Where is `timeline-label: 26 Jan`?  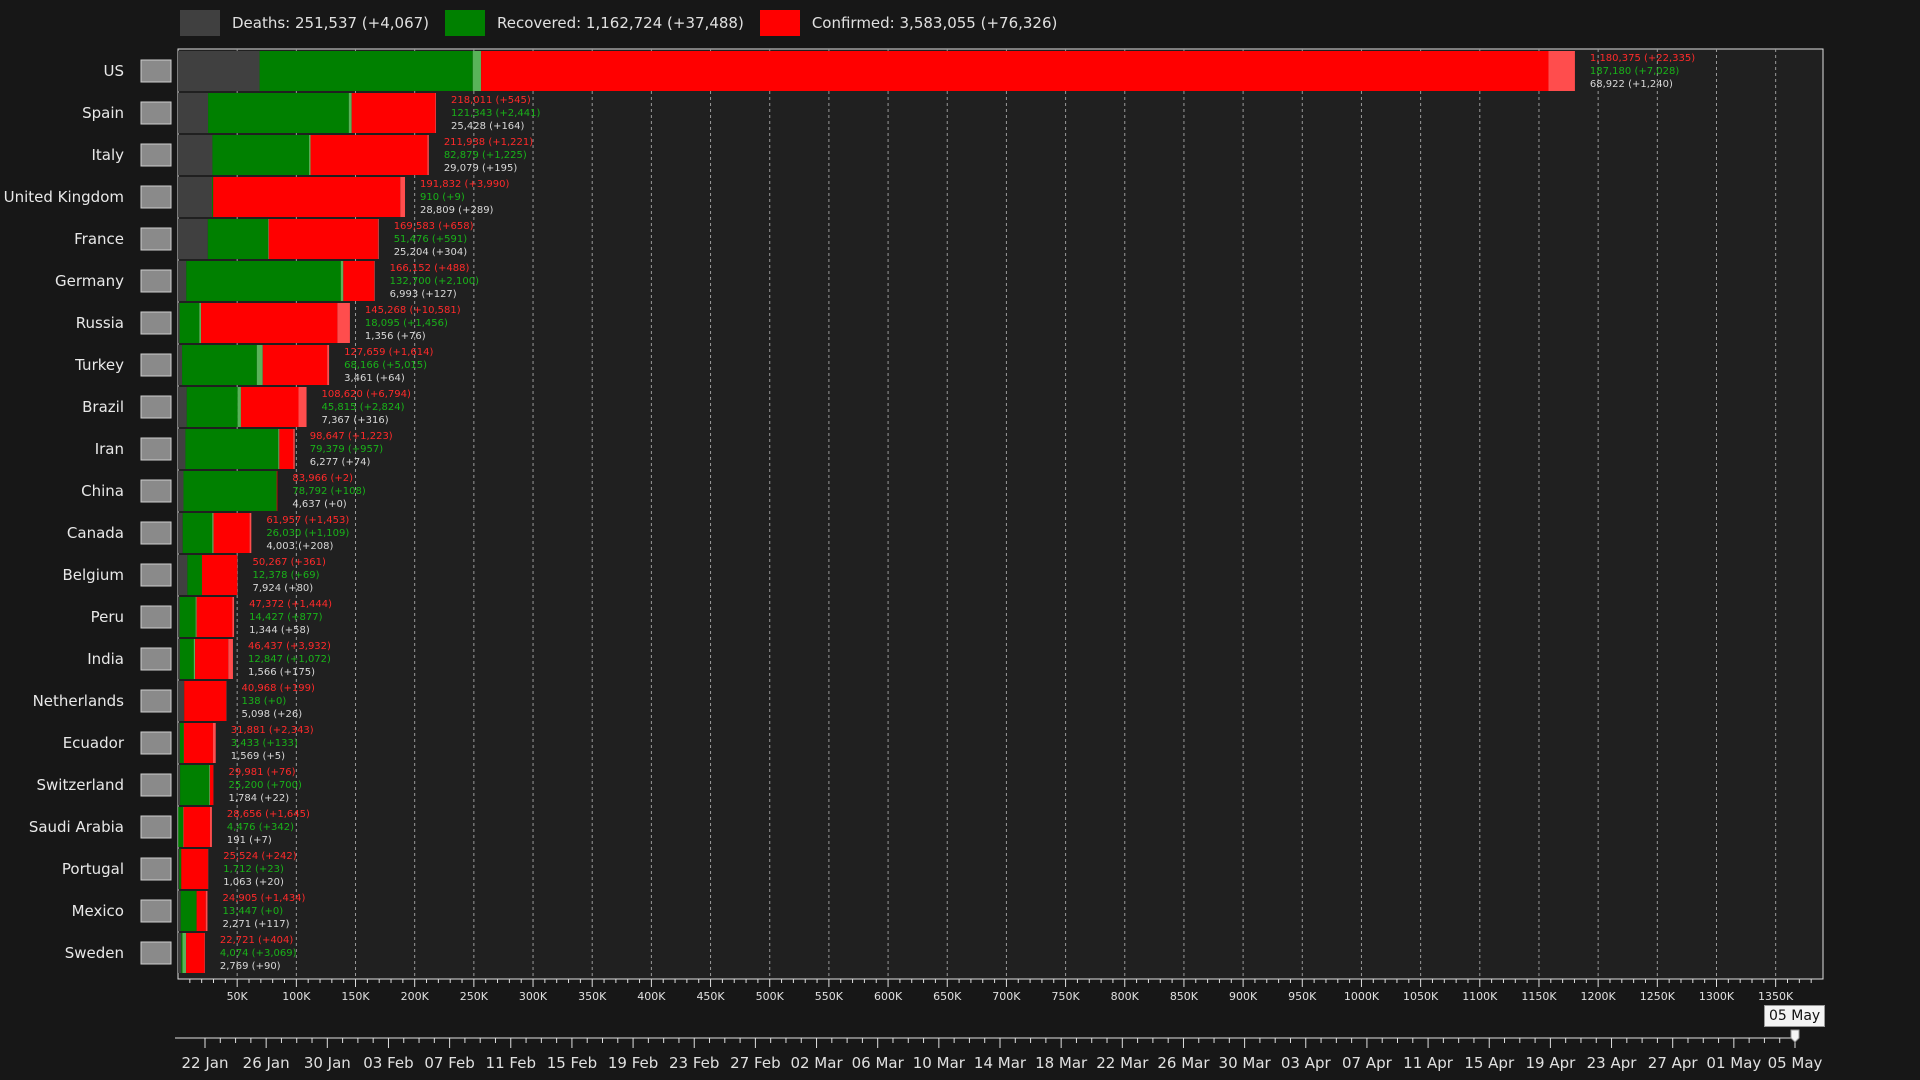
timeline-label: 26 Jan is located at coordinates (266, 1063).